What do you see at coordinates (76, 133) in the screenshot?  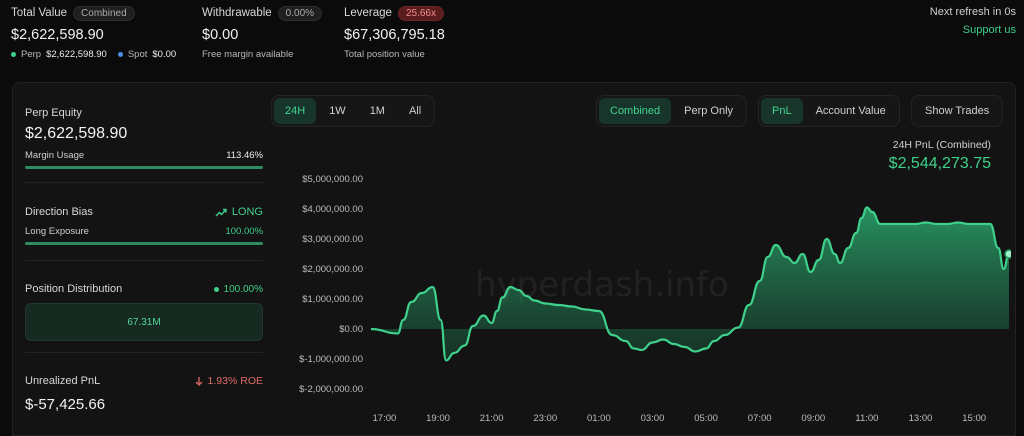 I see `perp-equity-value: $2,622,598.90` at bounding box center [76, 133].